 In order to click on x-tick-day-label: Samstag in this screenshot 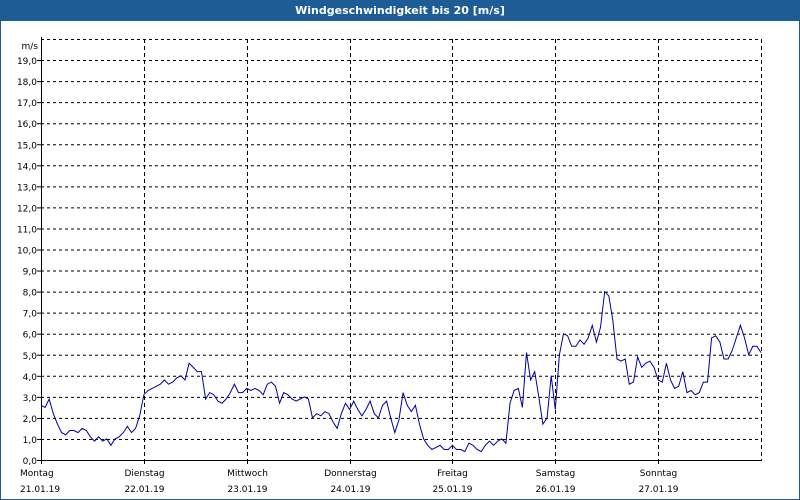, I will do `click(555, 474)`.